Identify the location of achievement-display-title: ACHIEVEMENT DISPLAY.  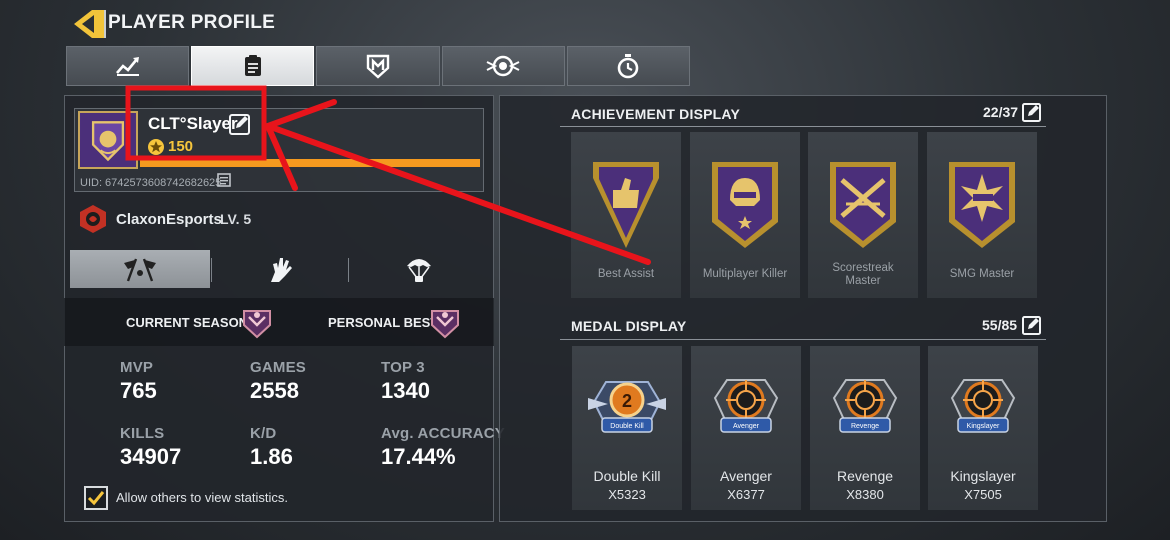
(655, 114).